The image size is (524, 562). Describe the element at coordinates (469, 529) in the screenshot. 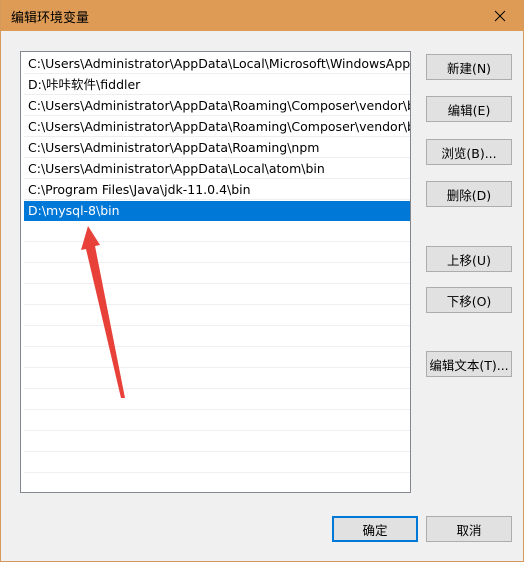

I see `cancel-button: 取消` at that location.